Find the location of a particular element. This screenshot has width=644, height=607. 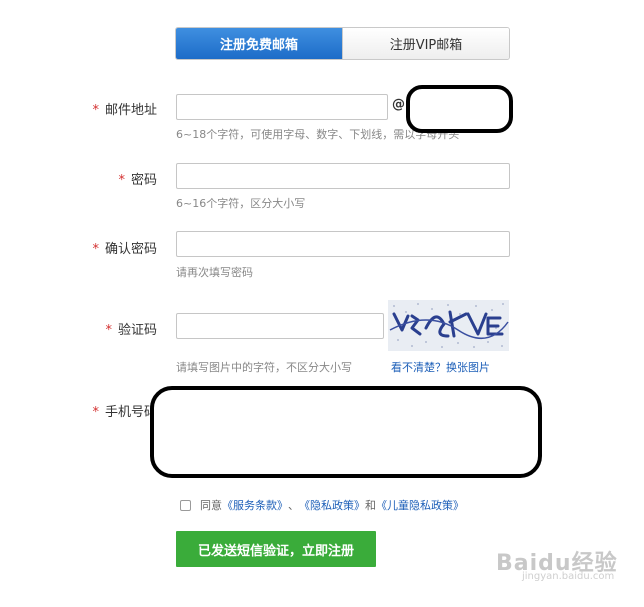

tab-vip-email: 注册VIP邮箱 is located at coordinates (425, 43).